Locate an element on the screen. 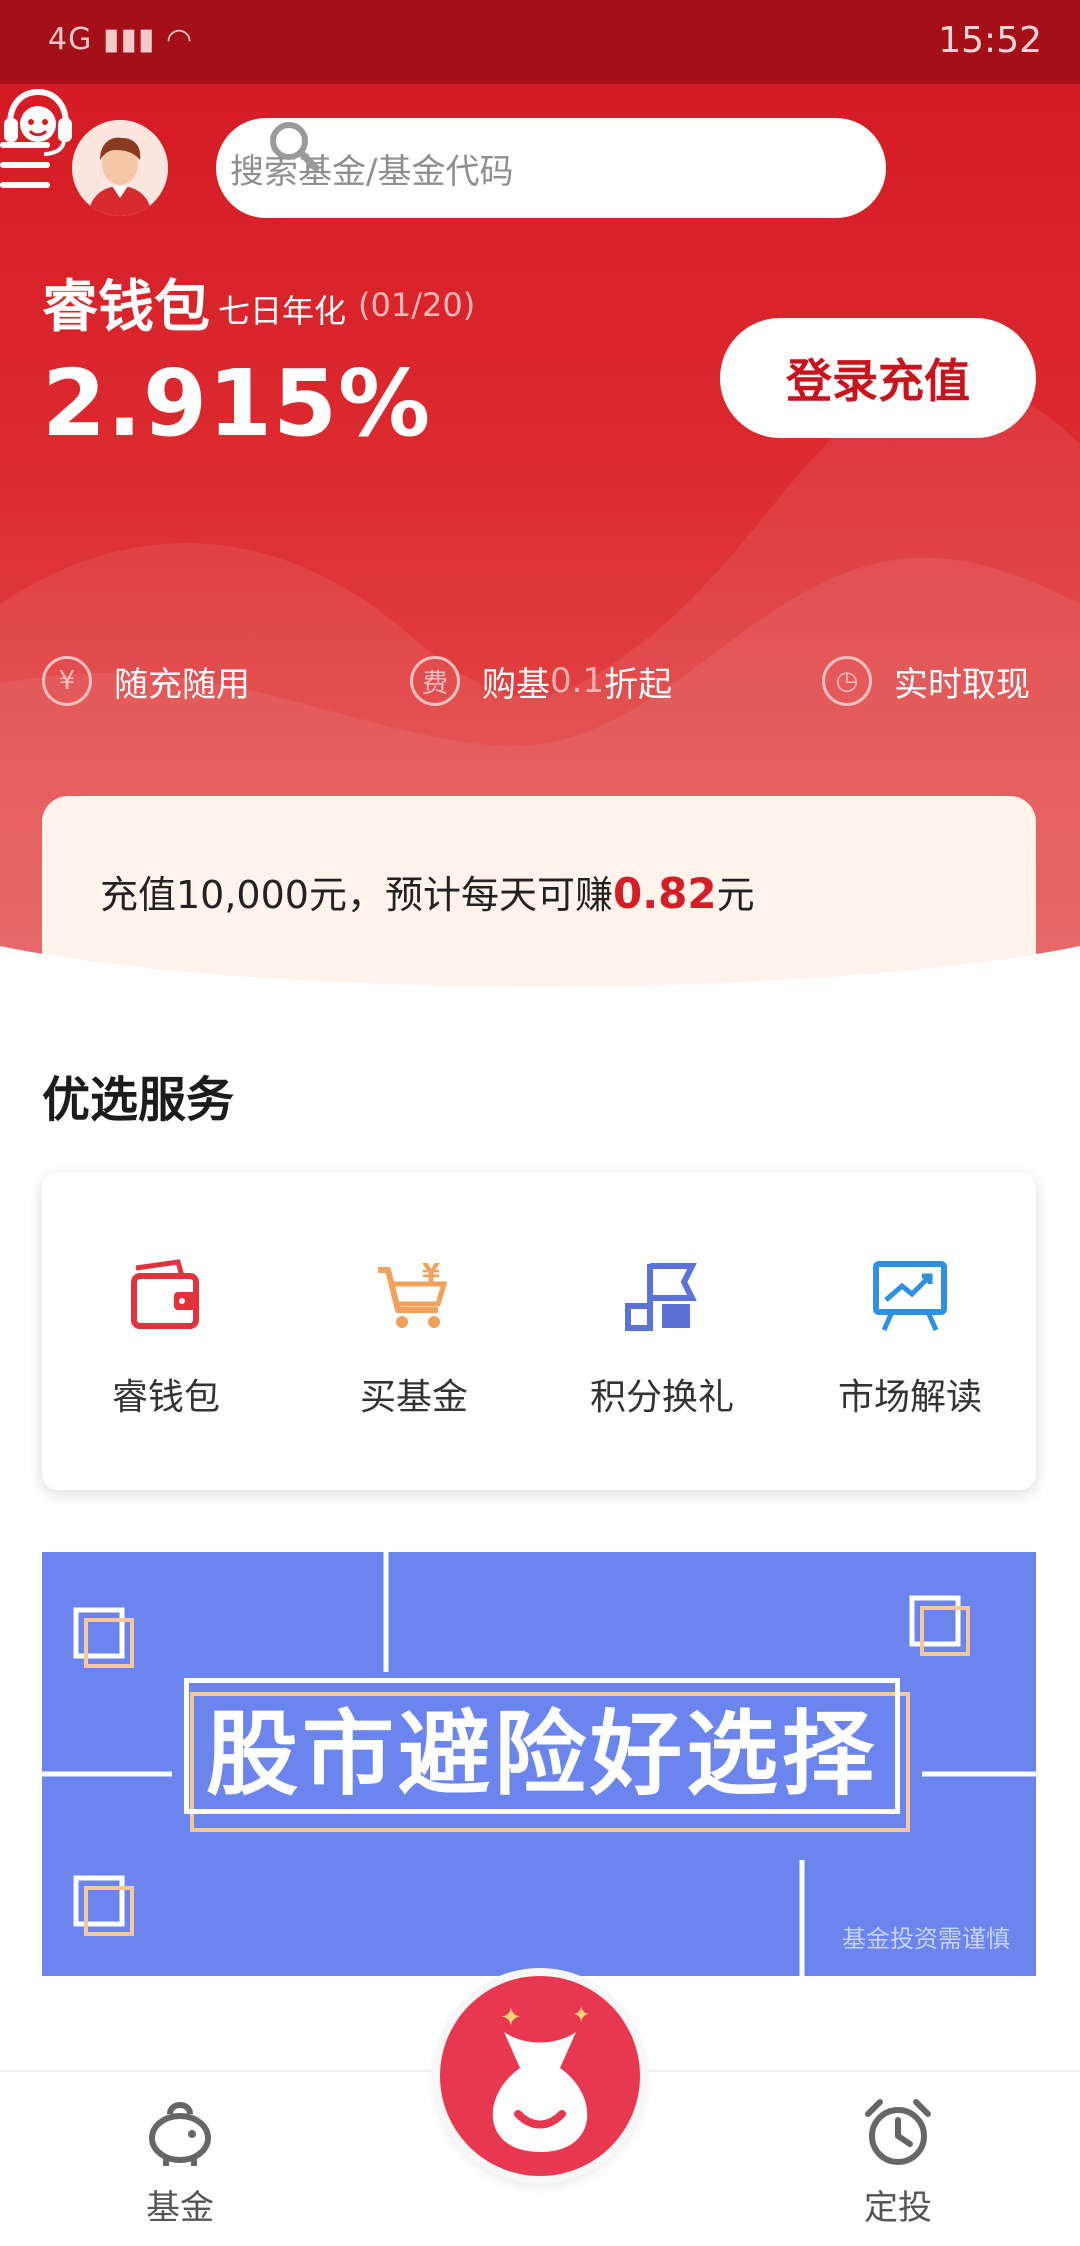  status-bar: 4G ▮▮▮ ◠ 15:52 is located at coordinates (540, 42).